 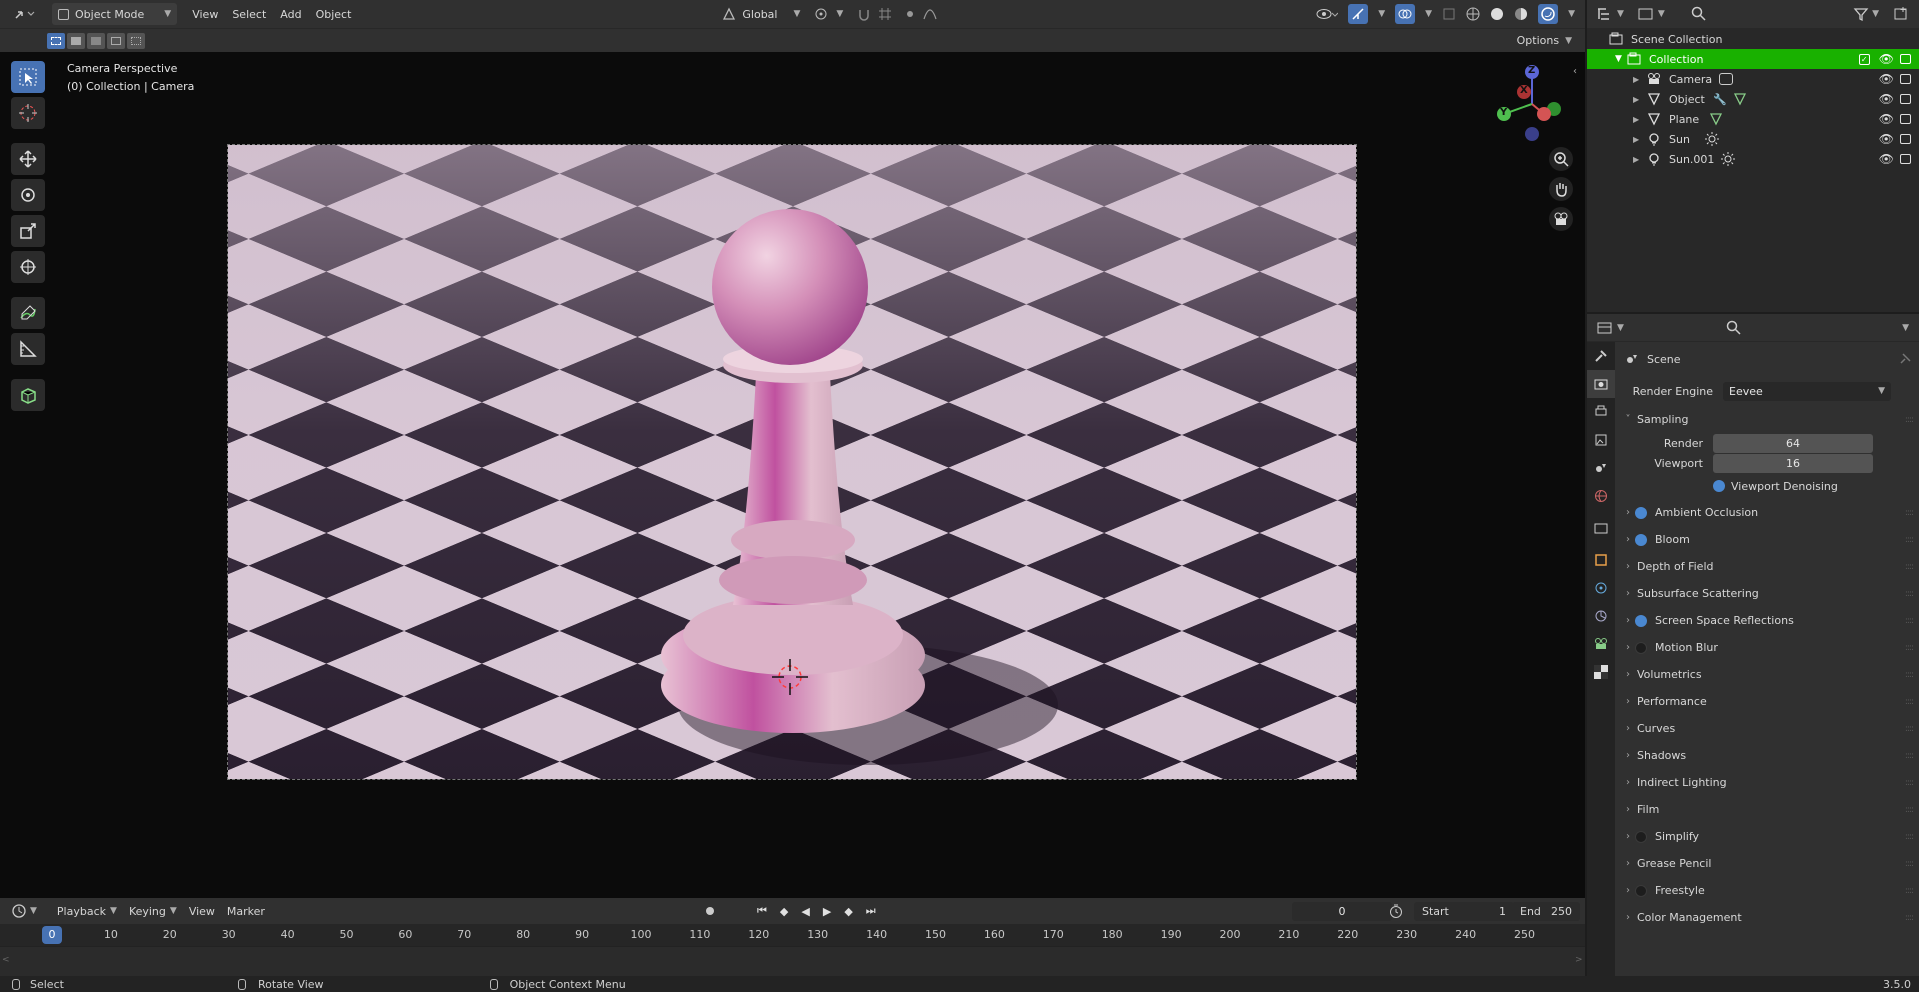 I want to click on jump-end-icon: ⏭, so click(x=871, y=911).